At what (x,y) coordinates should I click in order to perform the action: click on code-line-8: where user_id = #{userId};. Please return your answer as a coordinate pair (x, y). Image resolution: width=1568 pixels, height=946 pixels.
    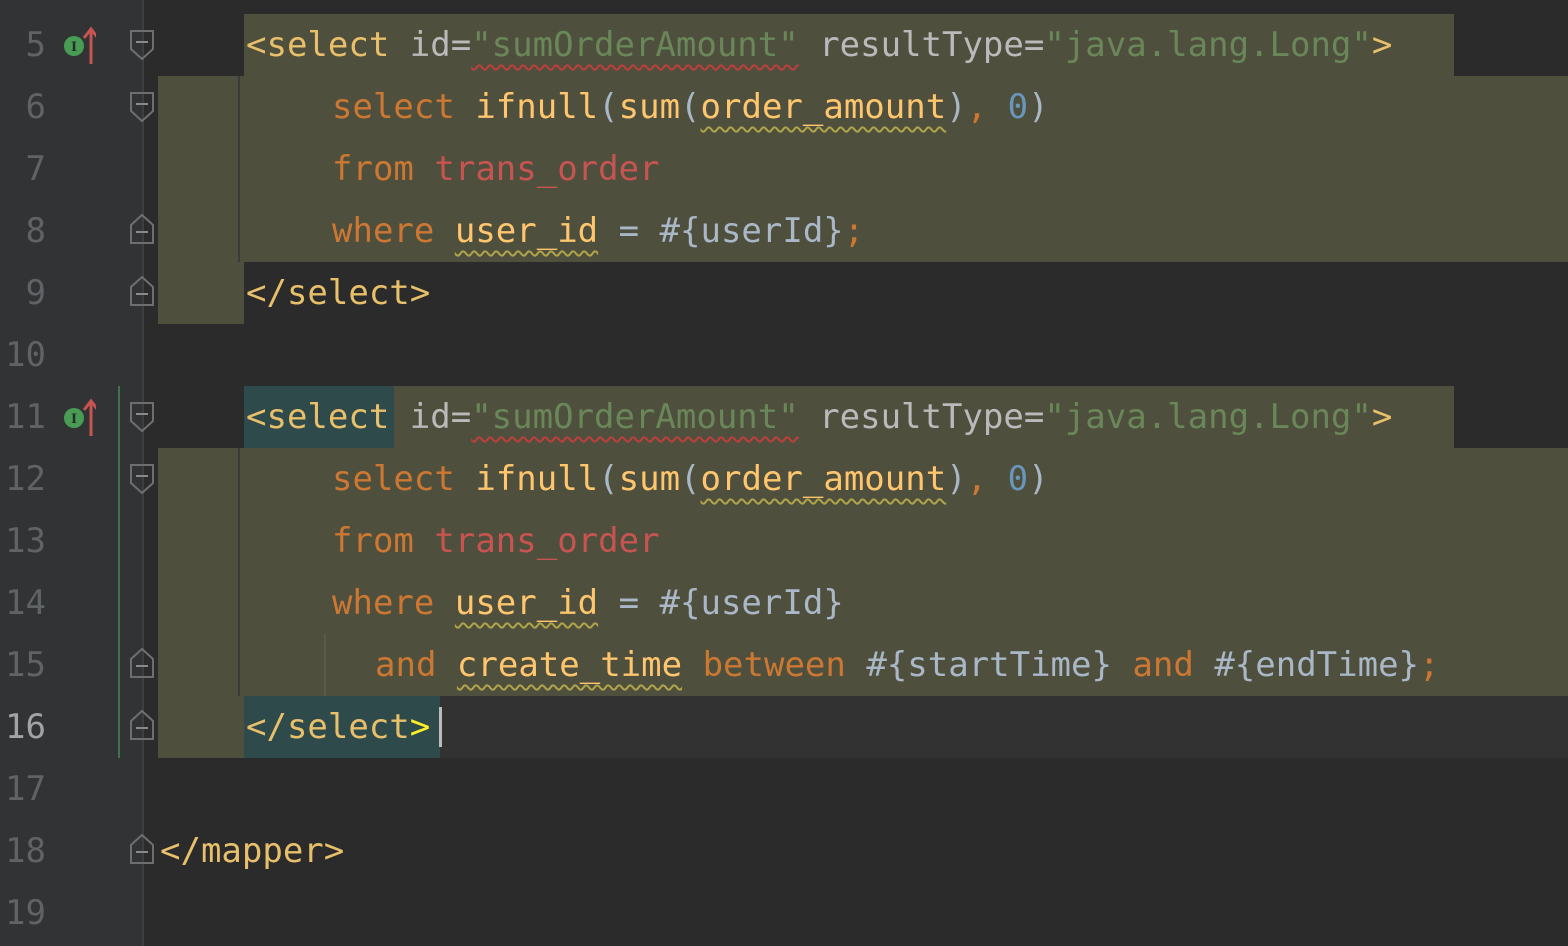
    Looking at the image, I should click on (598, 231).